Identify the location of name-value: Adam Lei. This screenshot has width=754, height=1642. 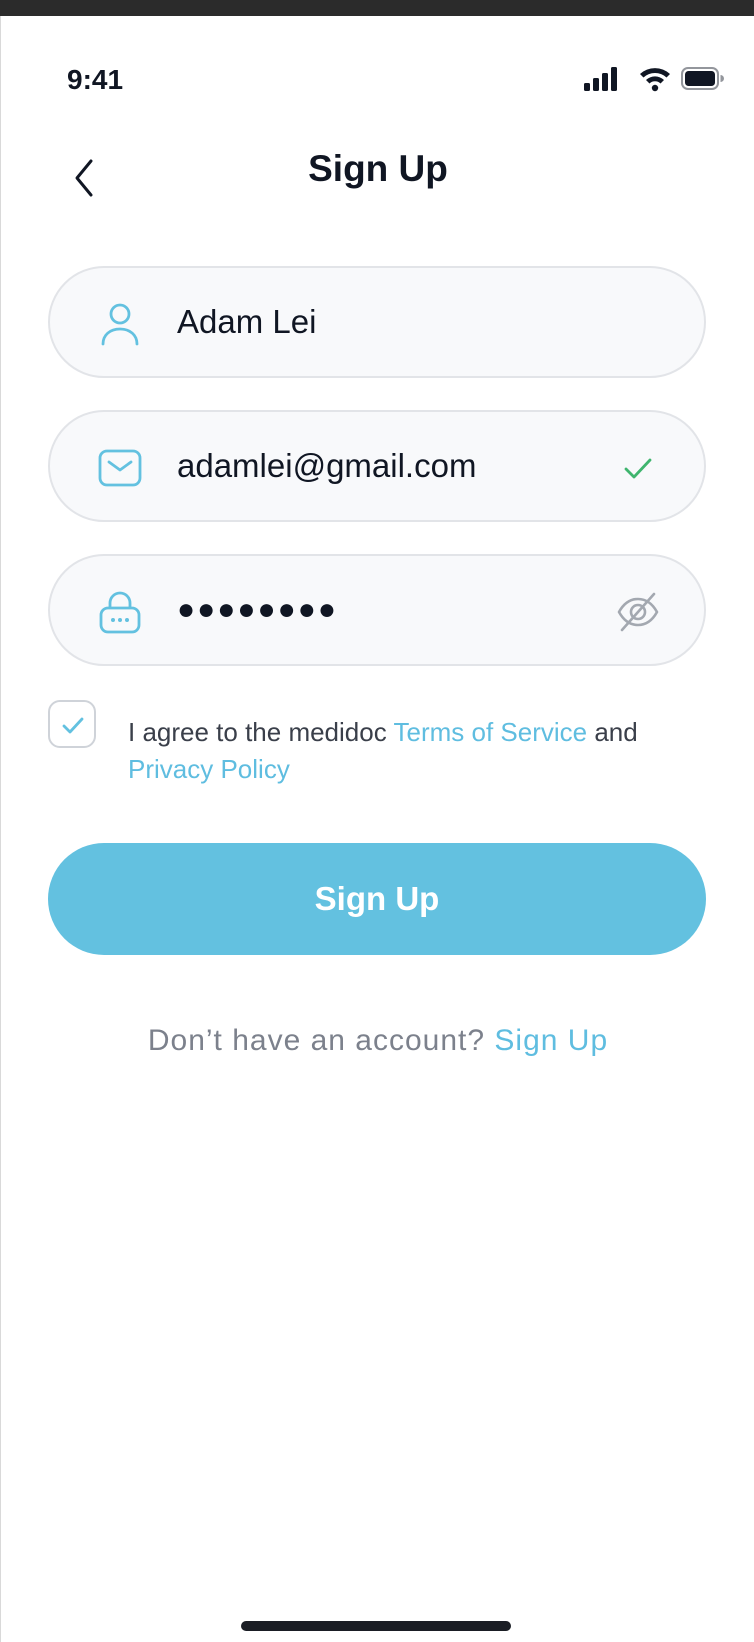
(247, 321).